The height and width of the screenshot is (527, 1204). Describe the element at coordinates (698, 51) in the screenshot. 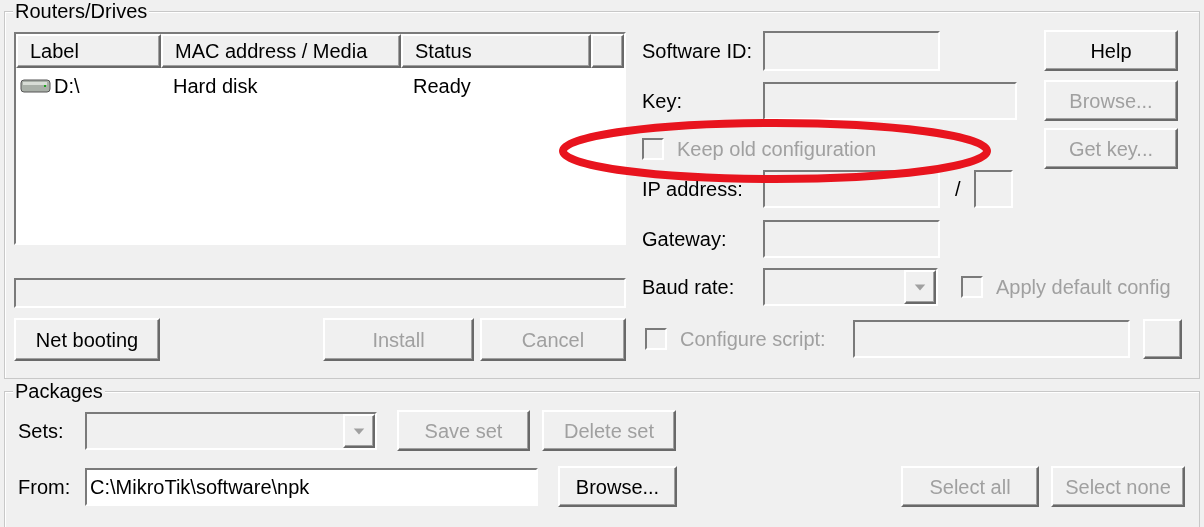

I see `field-label: Software ID:` at that location.